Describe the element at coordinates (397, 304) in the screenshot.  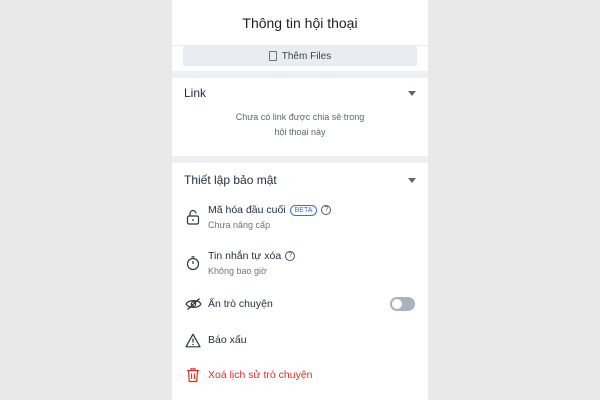
I see `toggle-knob` at that location.